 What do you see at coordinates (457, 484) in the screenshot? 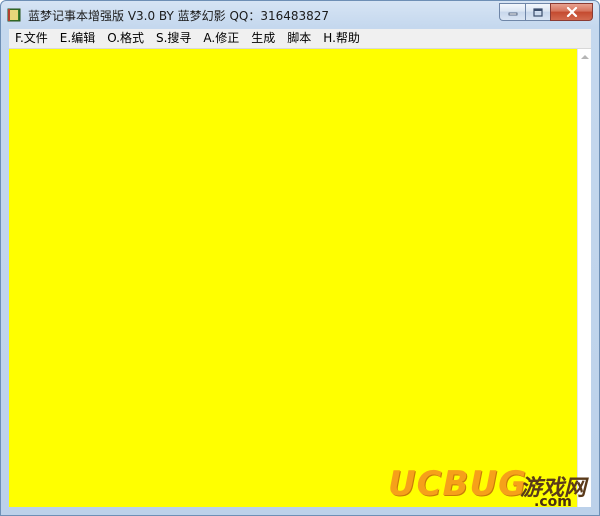
I see `watermark-brand: UCBUG` at bounding box center [457, 484].